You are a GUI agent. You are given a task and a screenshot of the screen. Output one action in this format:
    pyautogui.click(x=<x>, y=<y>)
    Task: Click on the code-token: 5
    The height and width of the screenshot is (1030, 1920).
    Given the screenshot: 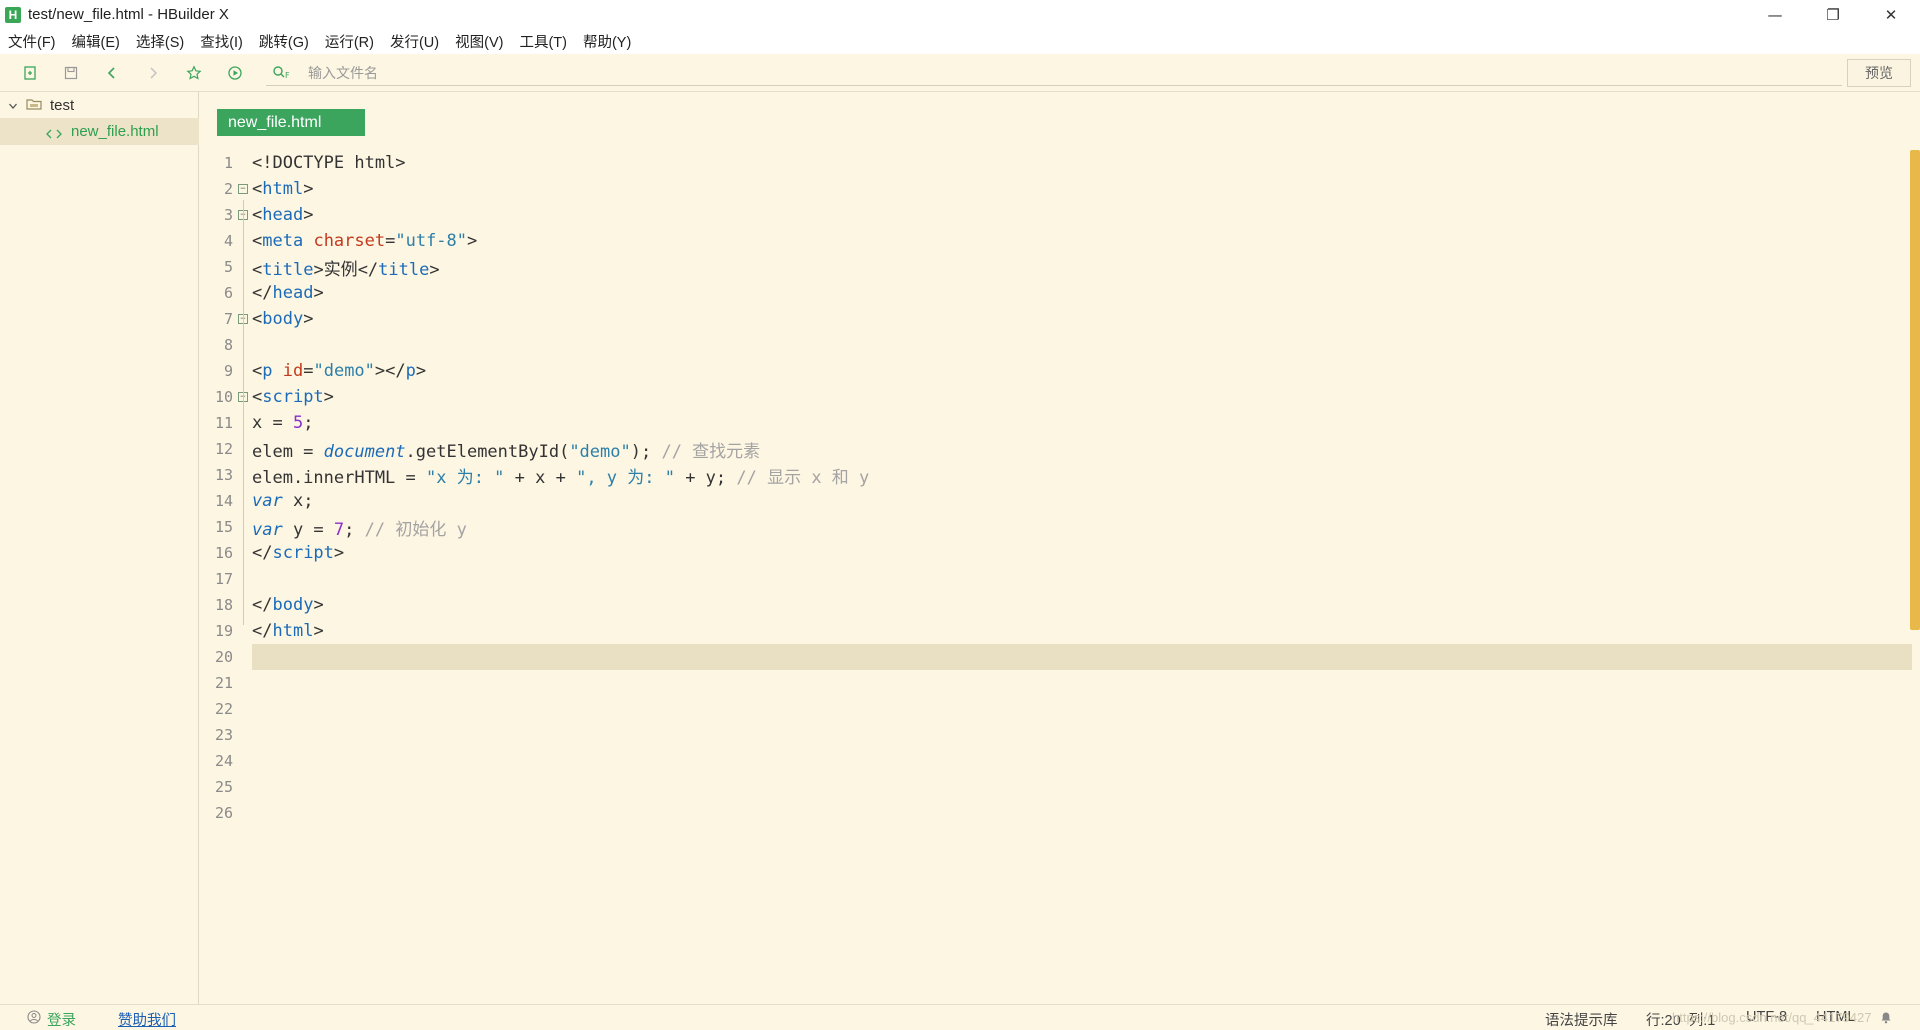 What is the action you would take?
    pyautogui.click(x=298, y=423)
    